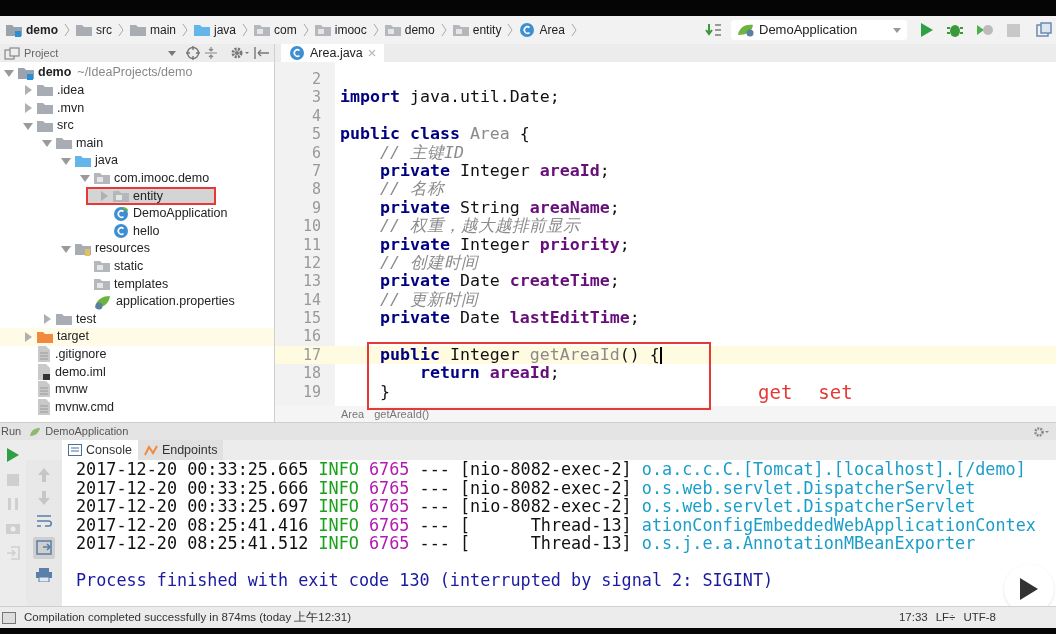 The height and width of the screenshot is (634, 1056). Describe the element at coordinates (551, 469) in the screenshot. I see `log-line: 2017-12-20 00:33:25.665 INFO 6765 --- [nio-8082-exec-2] o.a.c.c.C.[Tomcat].[localhost].[/demo]` at that location.